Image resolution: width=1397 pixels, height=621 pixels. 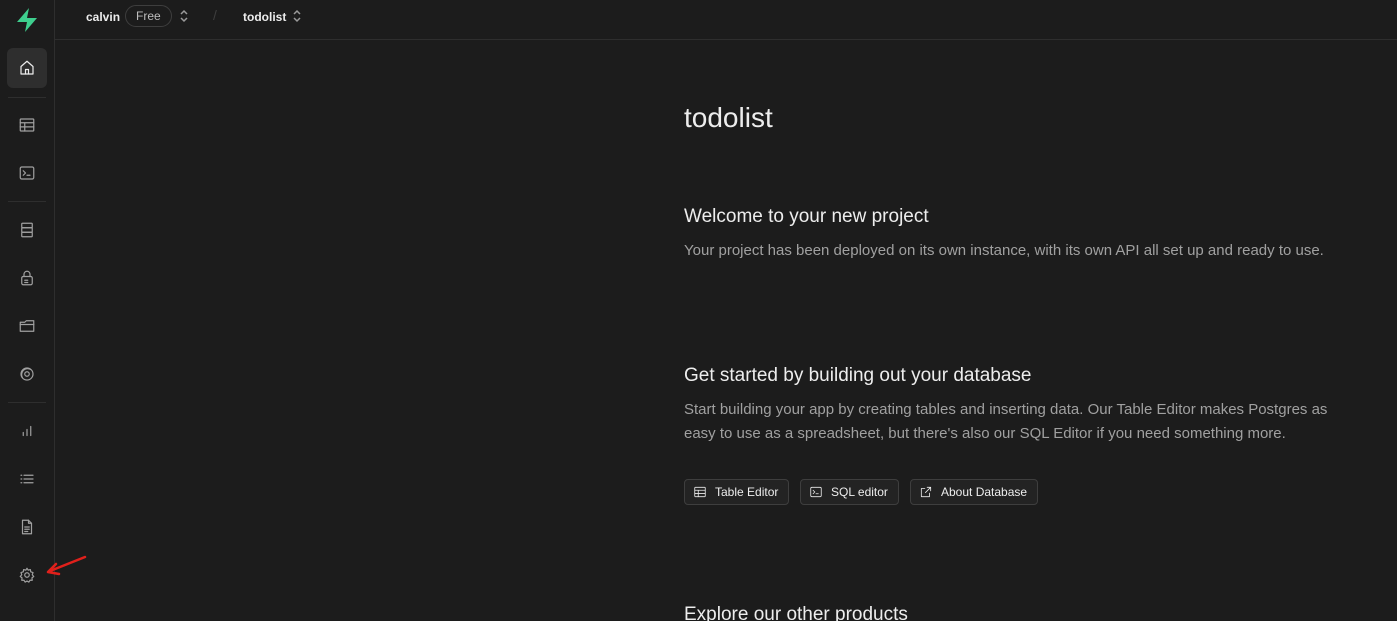 I want to click on table-editor-icon, so click(x=27, y=125).